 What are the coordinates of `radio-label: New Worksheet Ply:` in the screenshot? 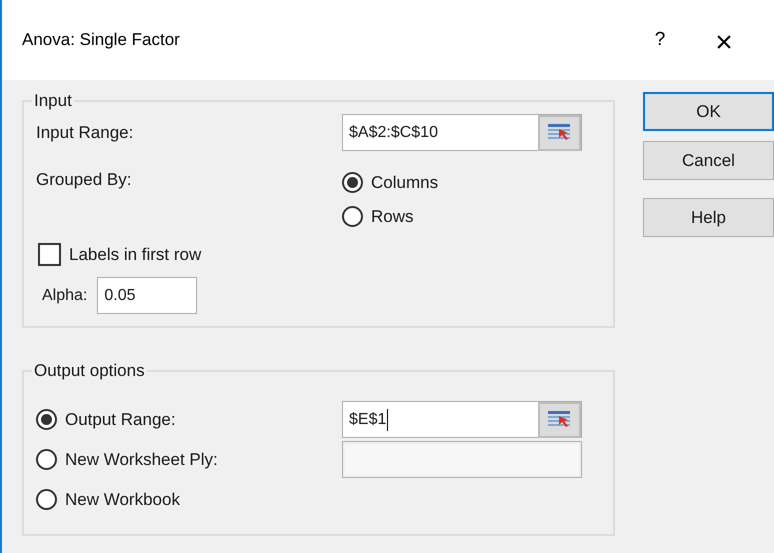 It's located at (141, 459).